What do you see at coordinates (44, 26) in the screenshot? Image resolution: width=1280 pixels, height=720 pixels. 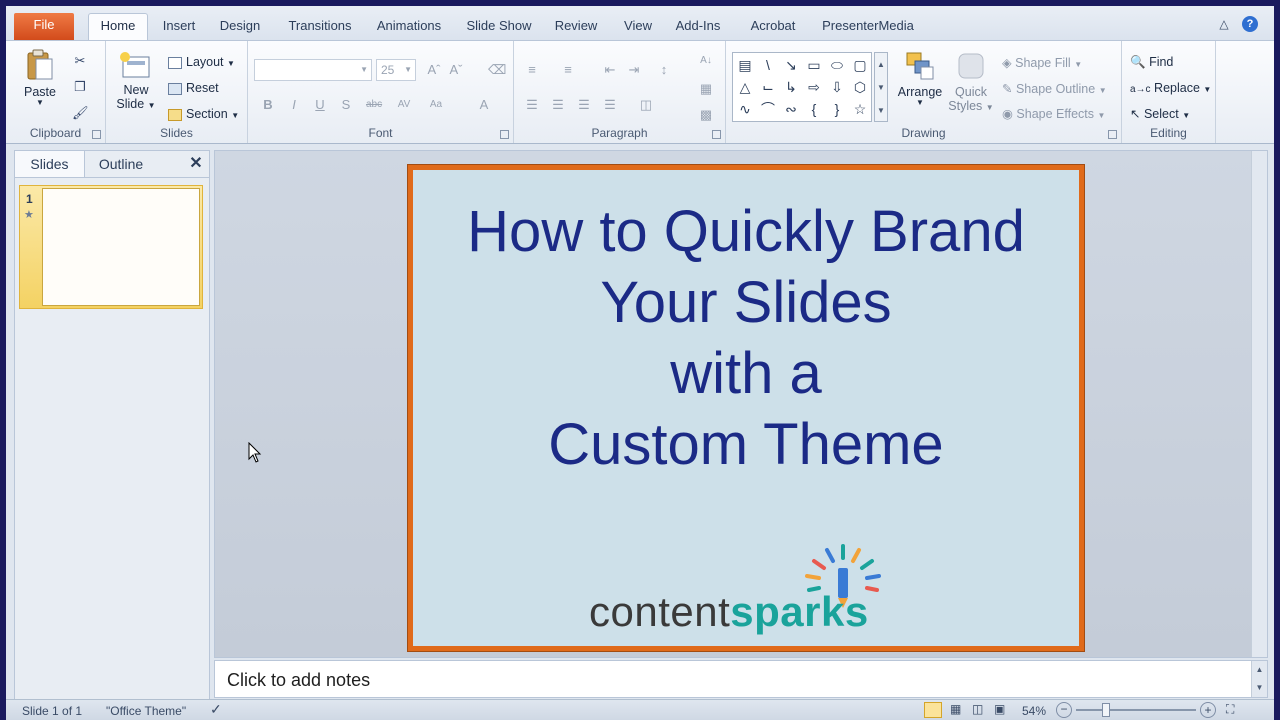 I see `tab-file: File` at bounding box center [44, 26].